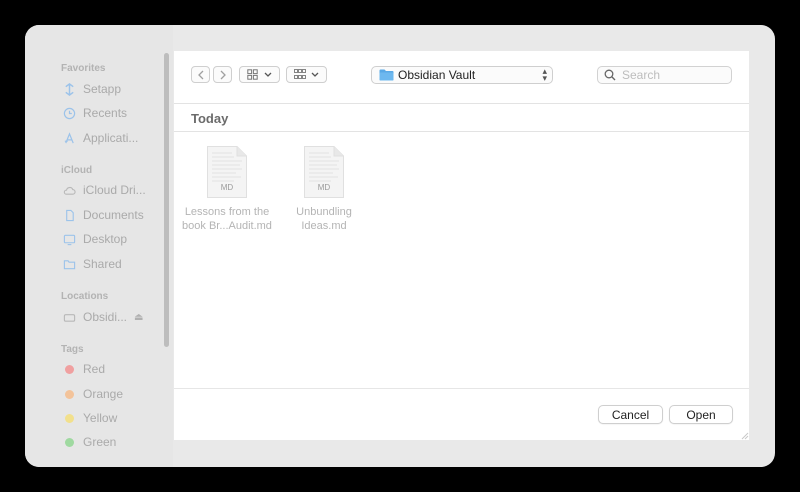 This screenshot has height=492, width=800. I want to click on sidebar-item-label: Orange, so click(103, 394).